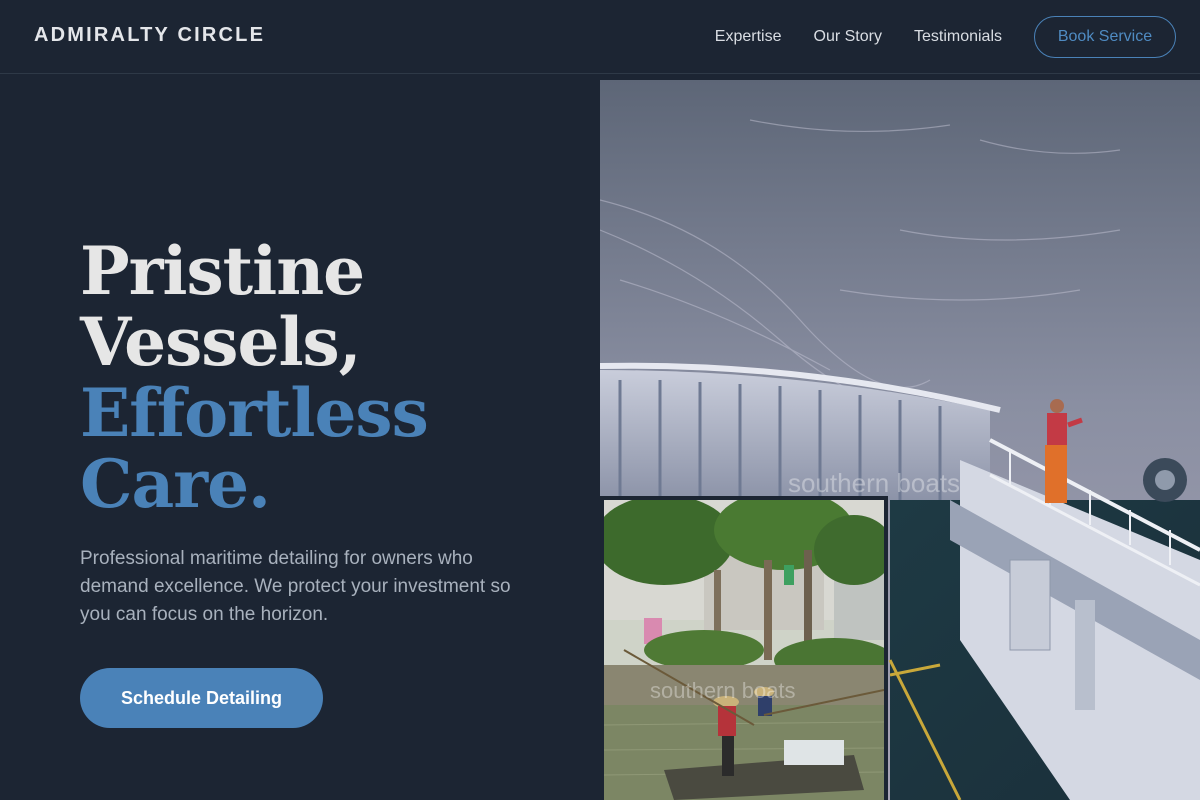 This screenshot has height=800, width=1200. Describe the element at coordinates (149, 35) in the screenshot. I see `brand-logo: ADMIRALTY CIRCLE` at that location.